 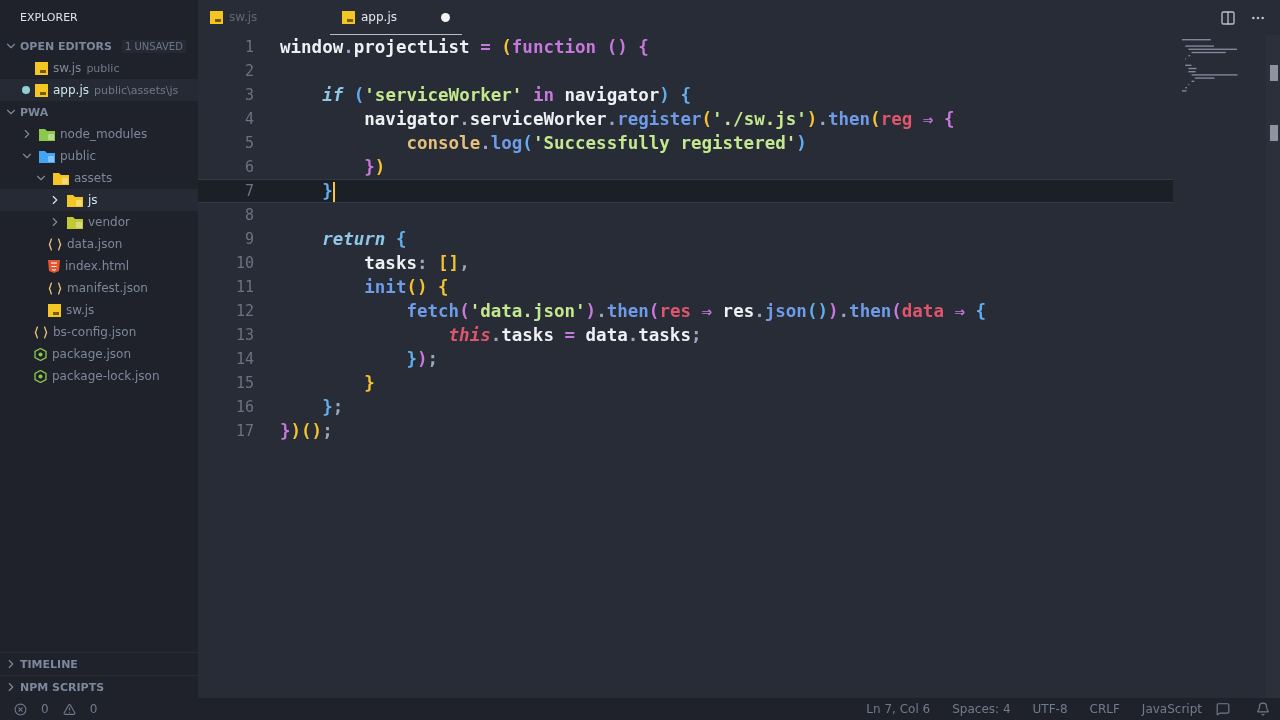 I want to click on unsaved-badge: 1 UNSAVED, so click(x=153, y=46).